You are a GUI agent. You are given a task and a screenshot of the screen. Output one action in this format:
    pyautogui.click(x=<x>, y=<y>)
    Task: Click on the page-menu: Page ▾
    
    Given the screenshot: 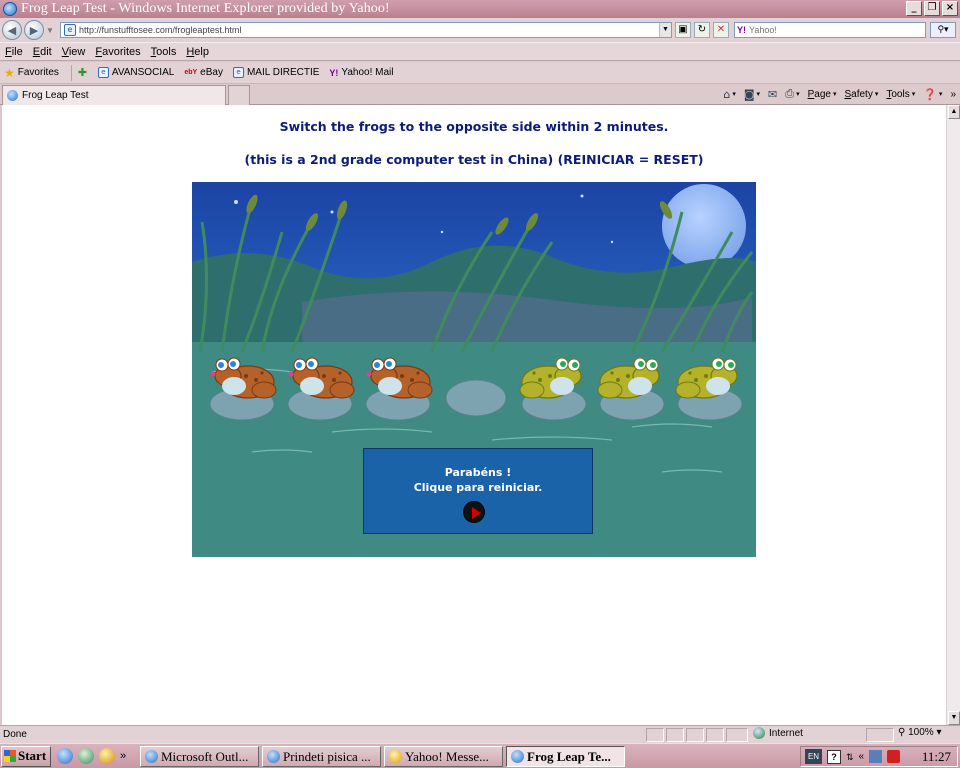 What is the action you would take?
    pyautogui.click(x=822, y=94)
    